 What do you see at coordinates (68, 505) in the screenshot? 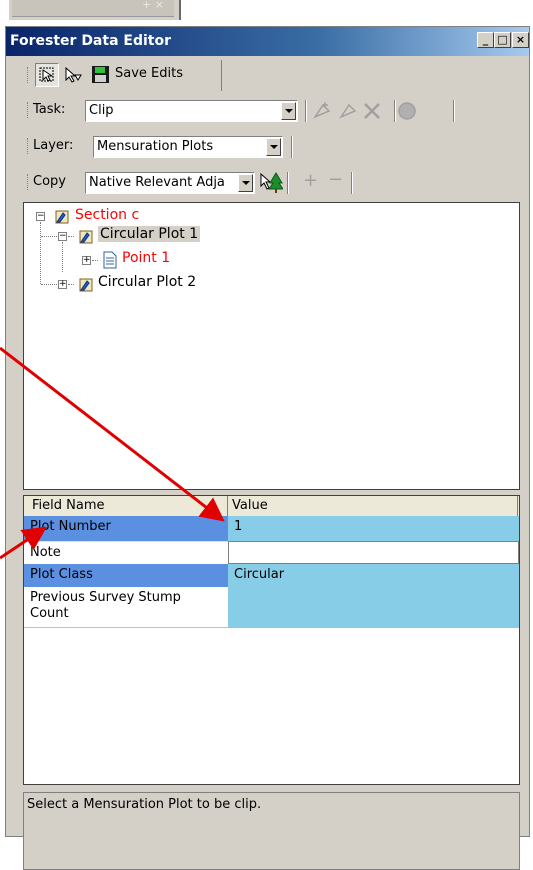
I see `field-name-header: Field Name` at bounding box center [68, 505].